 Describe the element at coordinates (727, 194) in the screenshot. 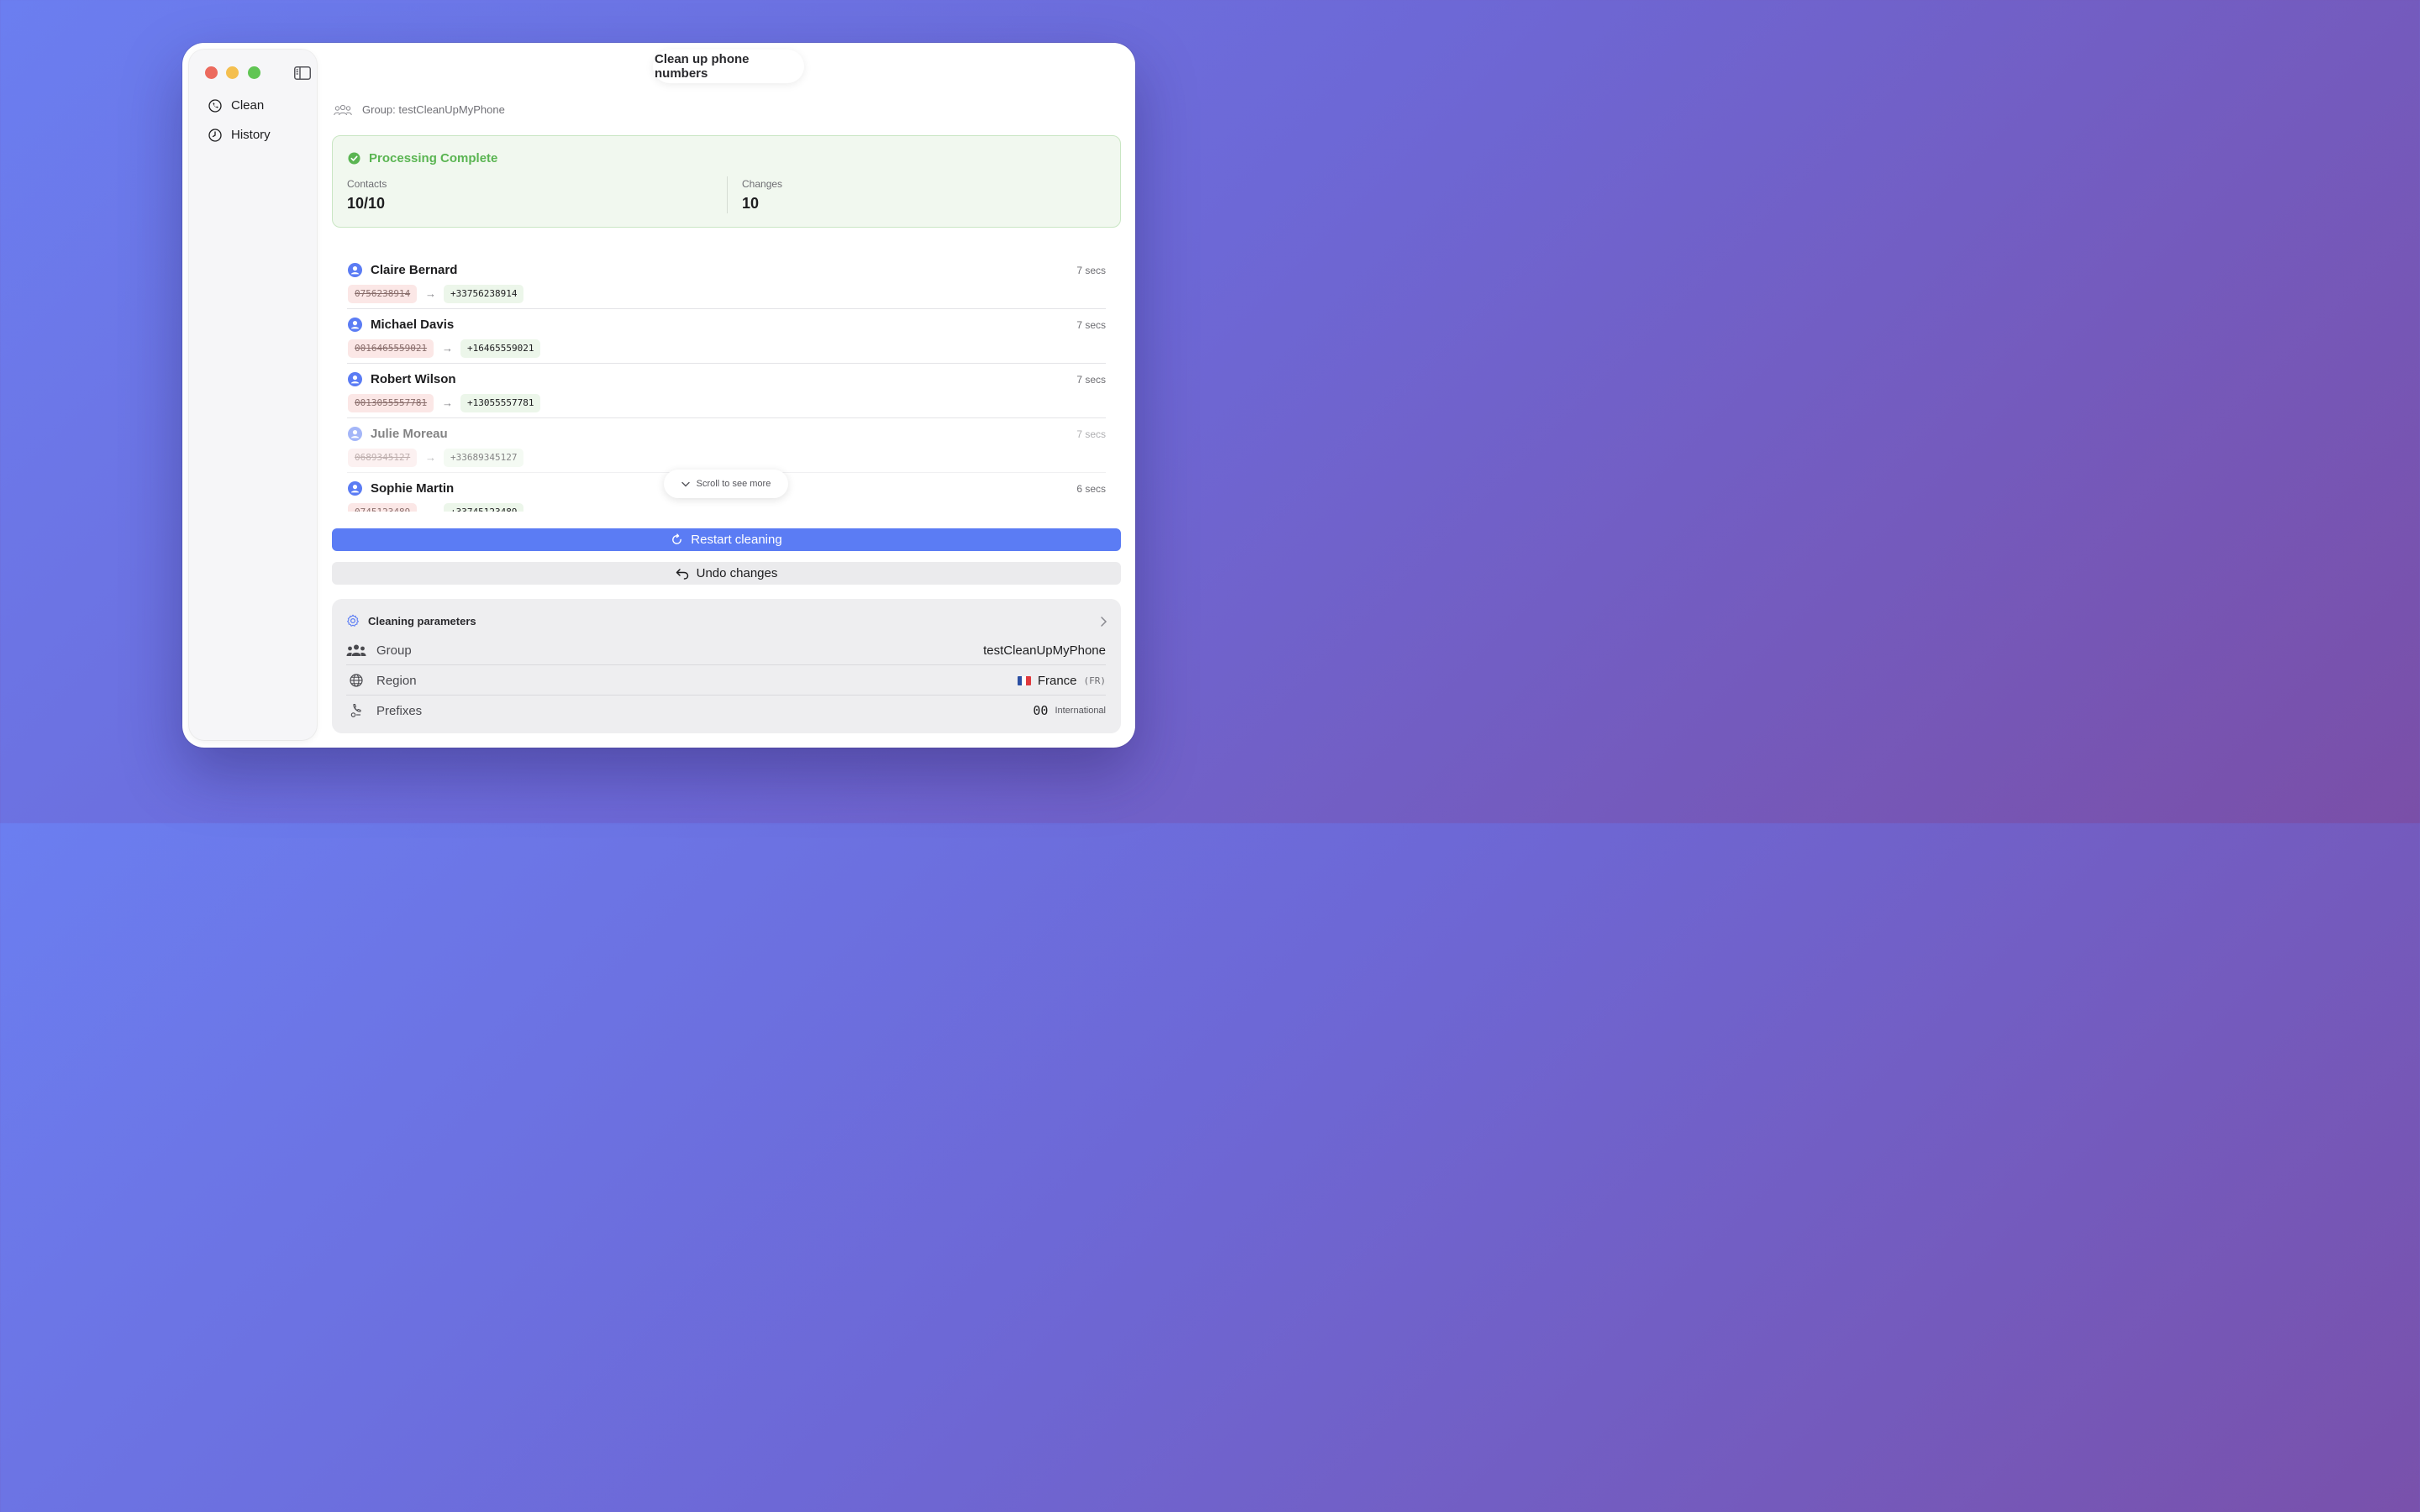

I see `stat-divider` at that location.